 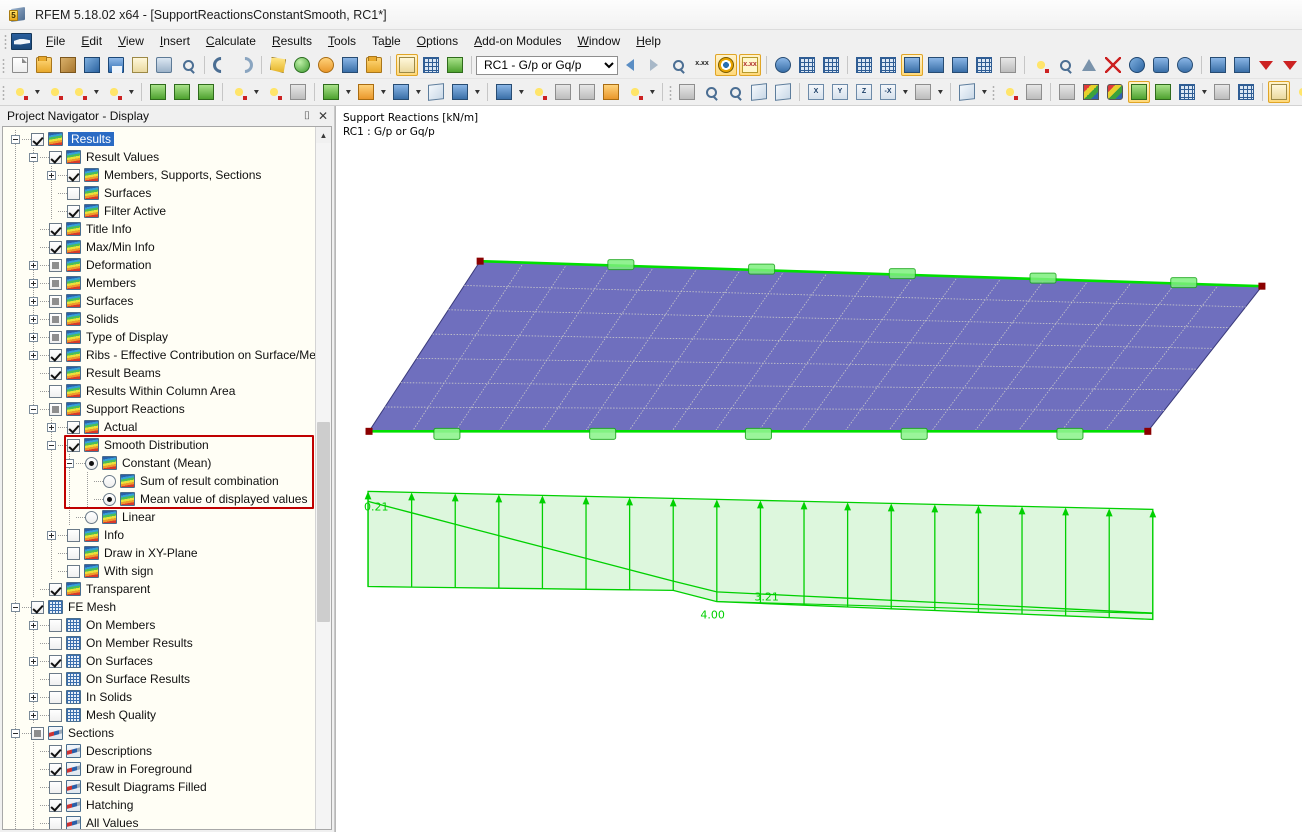 What do you see at coordinates (159, 769) in the screenshot?
I see `tree-item-draw-in-foreground: Draw in Foreground` at bounding box center [159, 769].